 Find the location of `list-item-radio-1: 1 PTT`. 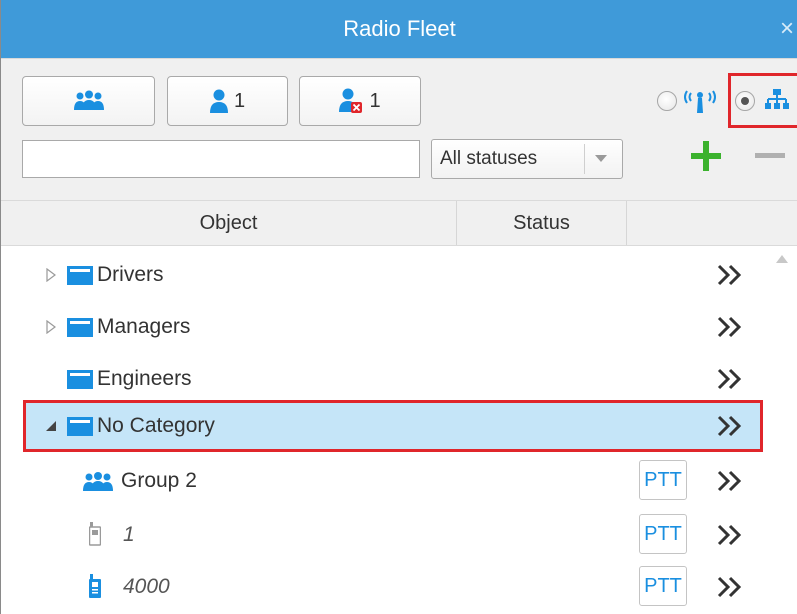

list-item-radio-1: 1 PTT is located at coordinates (381, 535).